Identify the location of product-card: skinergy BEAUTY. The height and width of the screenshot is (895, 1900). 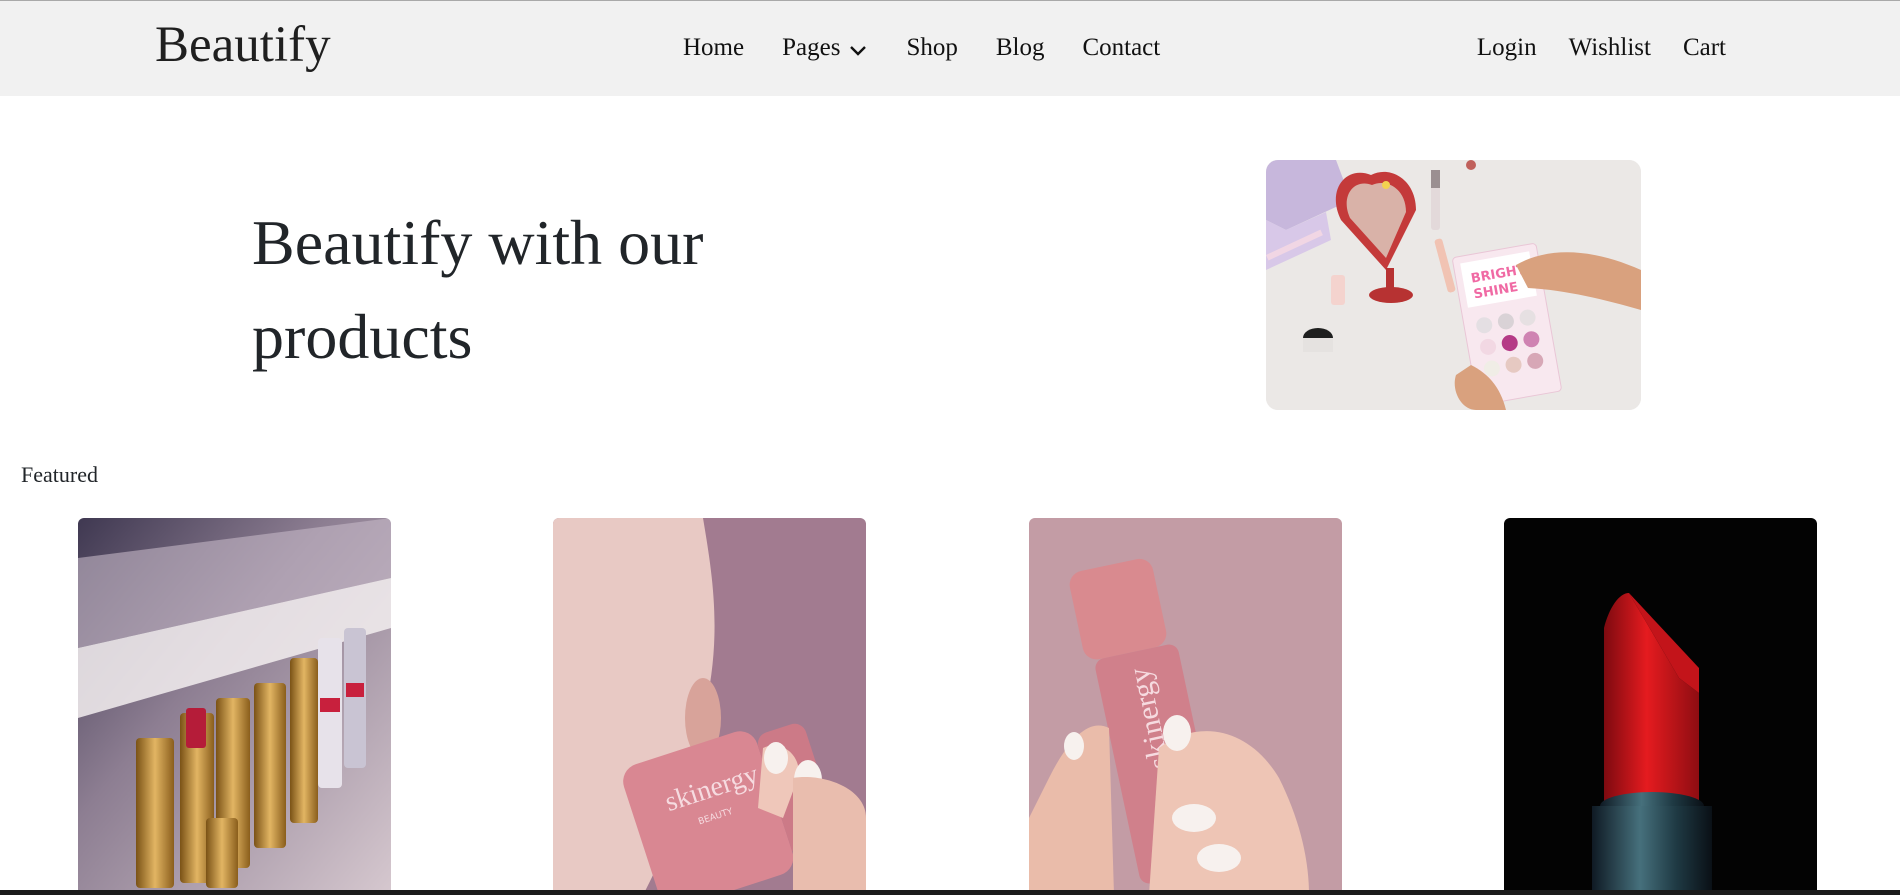
(709, 706).